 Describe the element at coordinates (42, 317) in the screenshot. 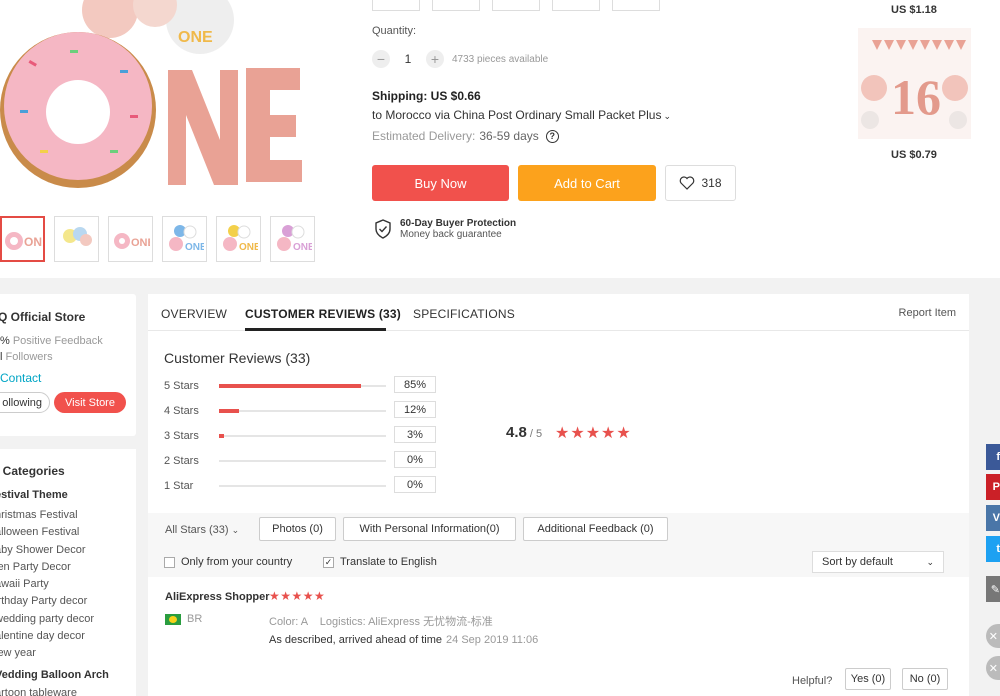

I see `store-name: Q Official Store` at that location.